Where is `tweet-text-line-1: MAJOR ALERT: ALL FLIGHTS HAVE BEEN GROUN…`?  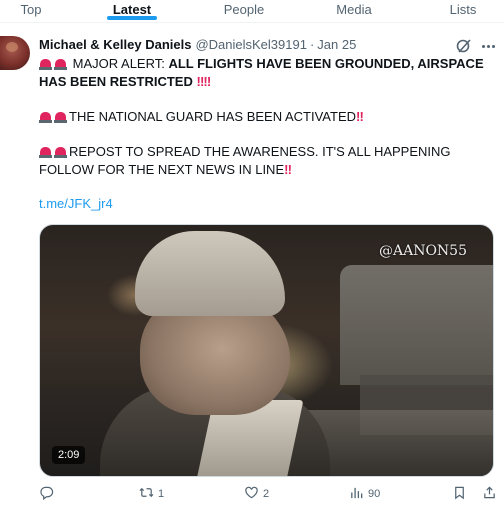 tweet-text-line-1: MAJOR ALERT: ALL FLIGHTS HAVE BEEN GROUN… is located at coordinates (263, 63).